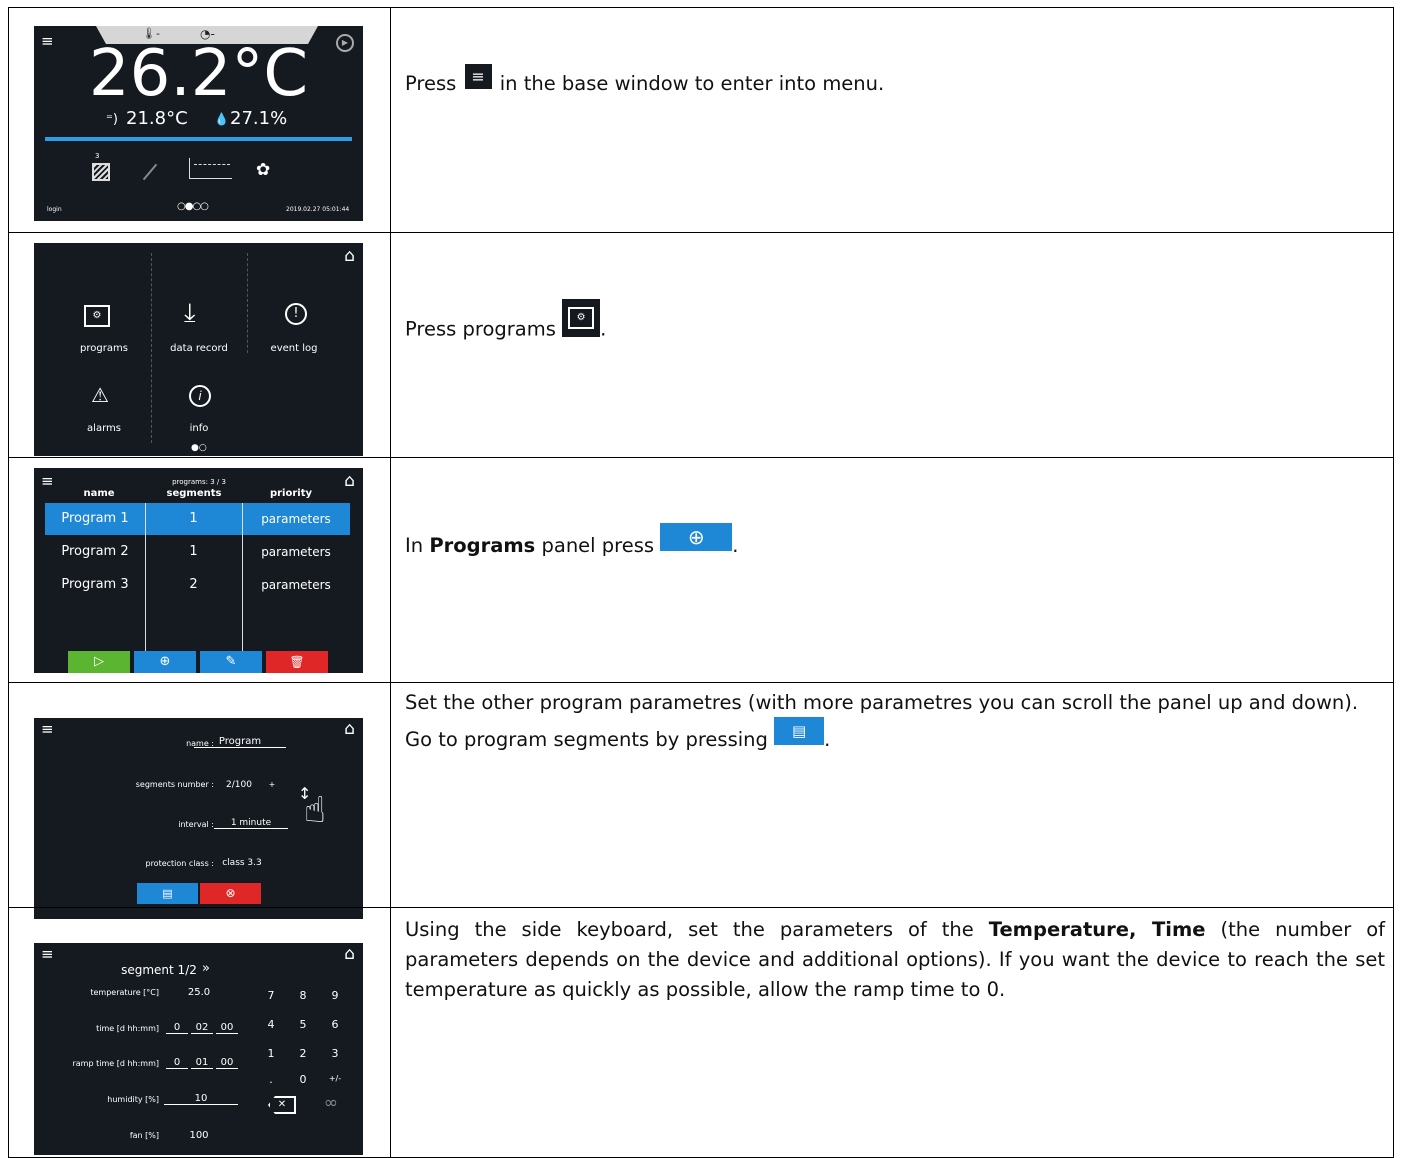 This screenshot has height=1158, width=1402. I want to click on backspace-icon: ✕, so click(282, 1105).